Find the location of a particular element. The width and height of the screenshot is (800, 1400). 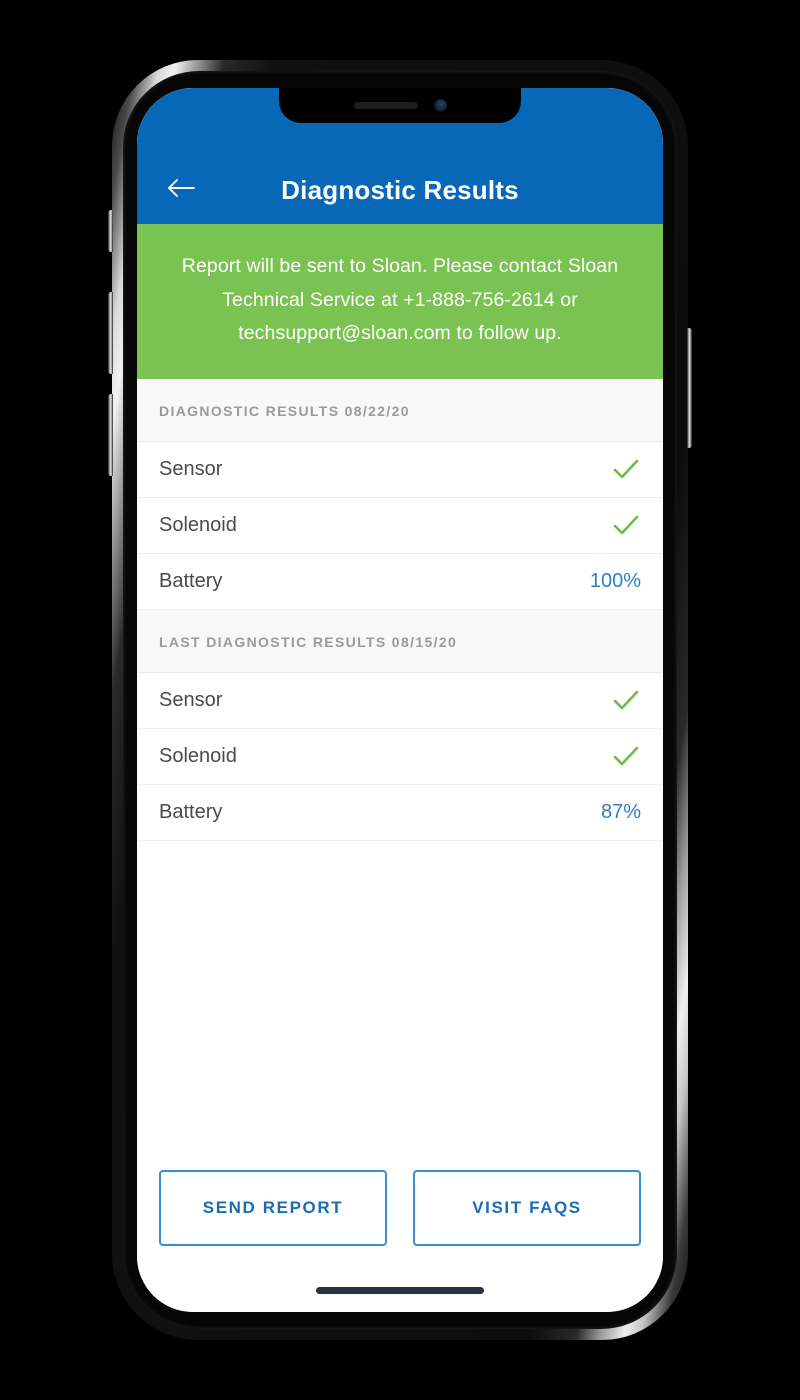

volume-up-button is located at coordinates (110, 333).